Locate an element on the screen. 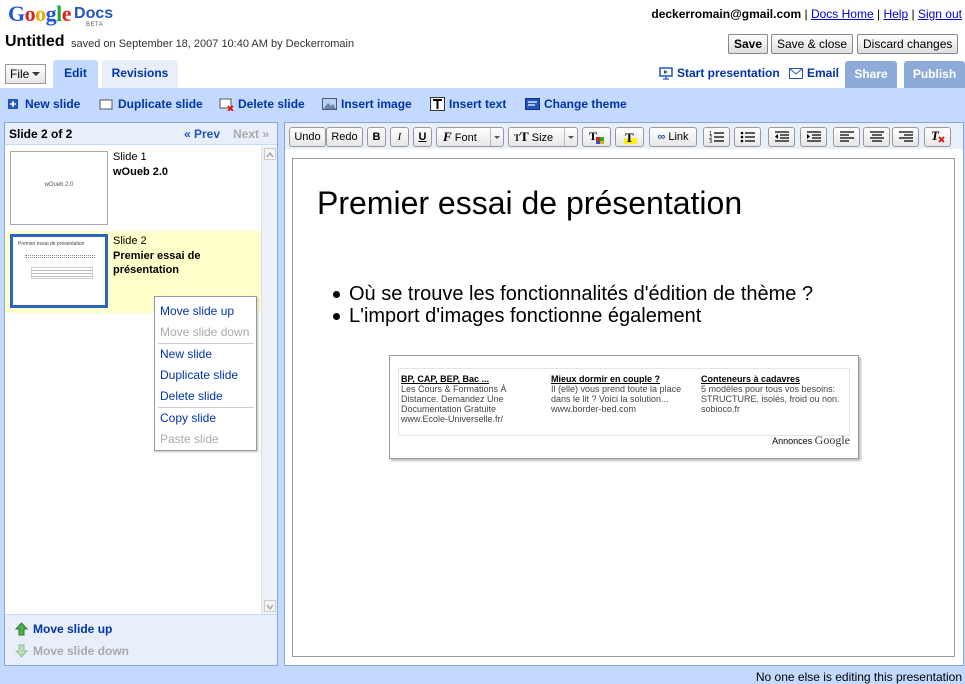 Image resolution: width=965 pixels, height=684 pixels. text-color-icon: T is located at coordinates (596, 136).